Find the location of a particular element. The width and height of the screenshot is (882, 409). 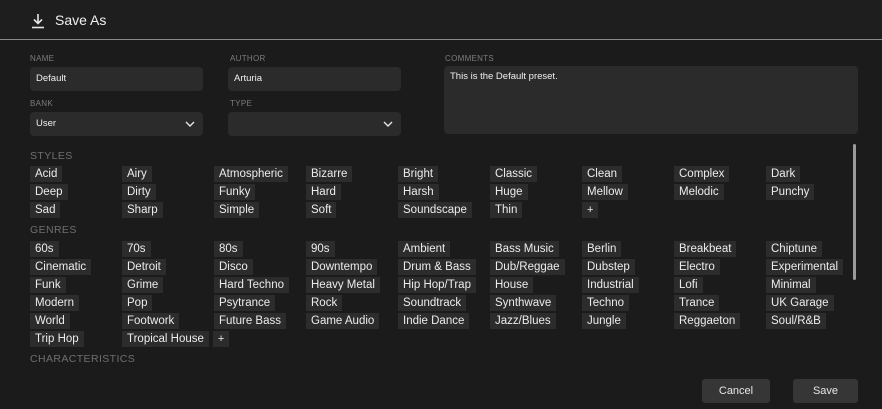

tag-chip: Bizarre is located at coordinates (329, 174).